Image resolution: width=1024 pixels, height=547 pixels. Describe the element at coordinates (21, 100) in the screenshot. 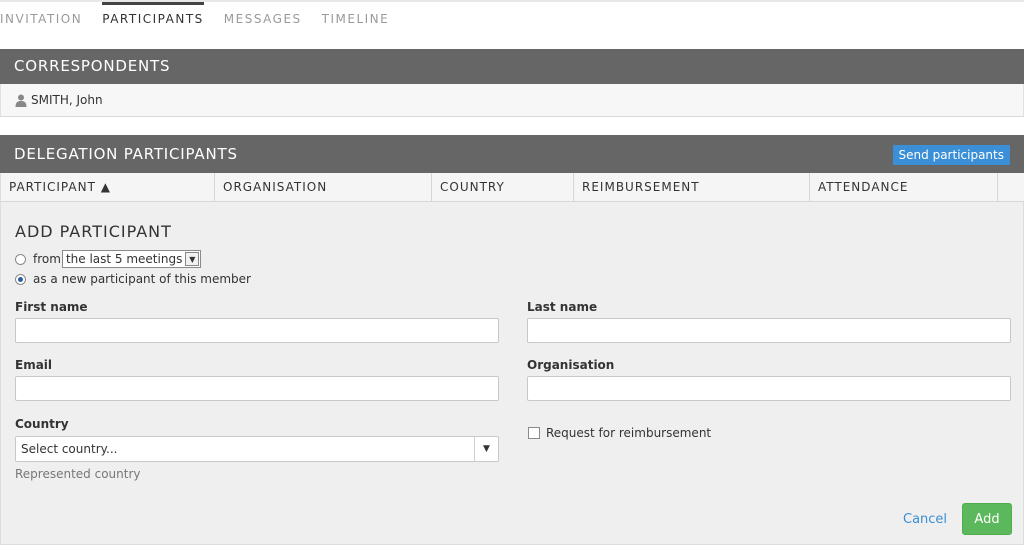

I see `person-icon` at that location.